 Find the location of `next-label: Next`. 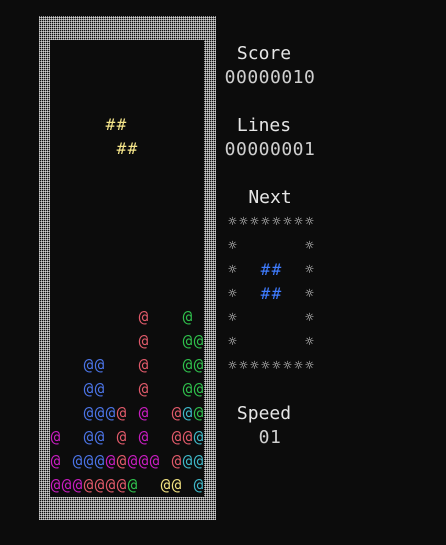

next-label: Next is located at coordinates (270, 197).